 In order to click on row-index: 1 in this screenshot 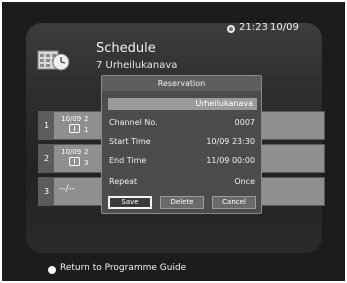, I will do `click(46, 125)`.